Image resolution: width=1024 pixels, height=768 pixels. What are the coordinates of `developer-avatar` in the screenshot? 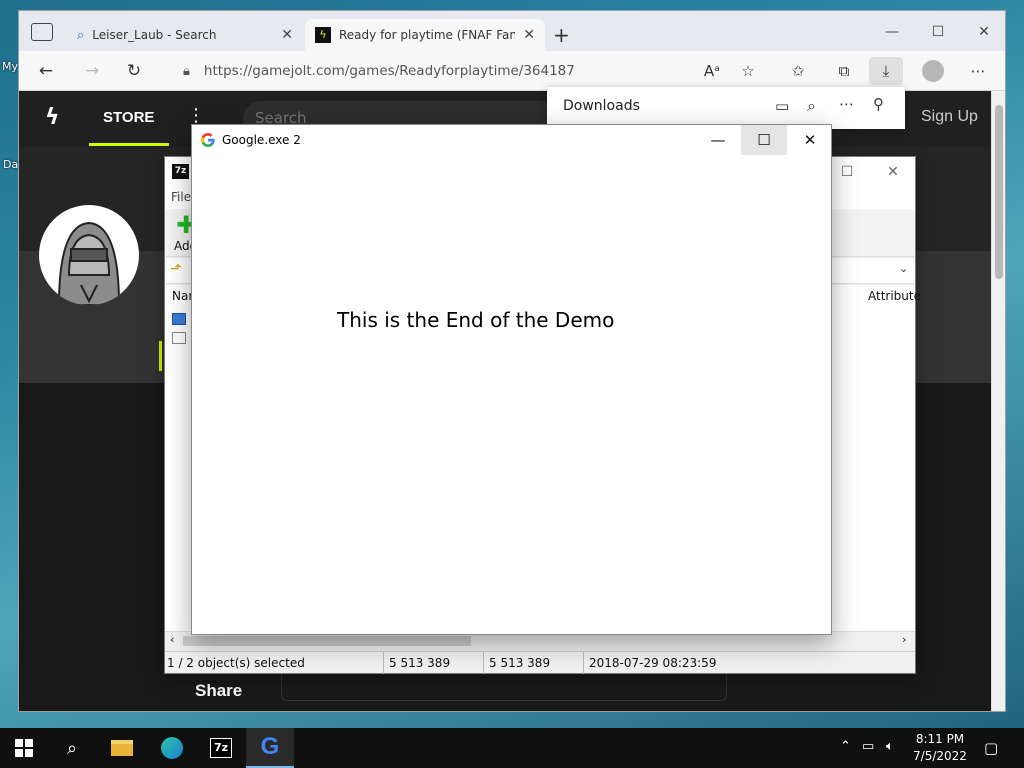 It's located at (89, 255).